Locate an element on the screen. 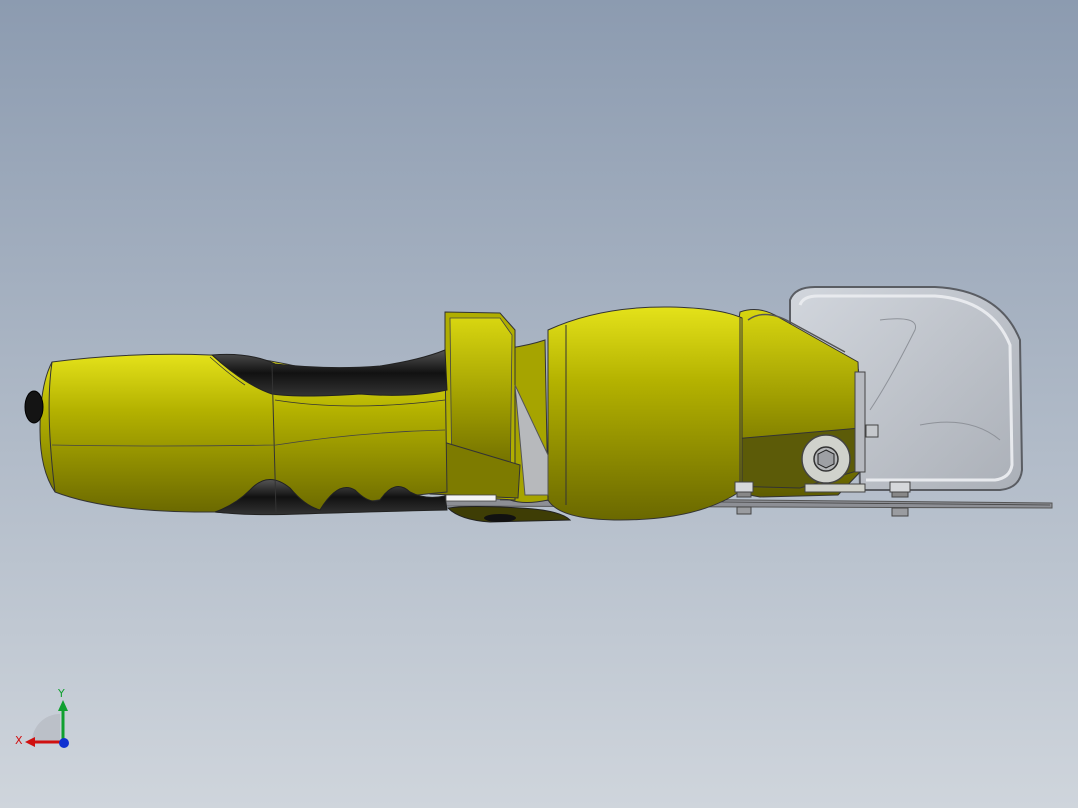 Image resolution: width=1078 pixels, height=812 pixels. orientation-triad: Y X is located at coordinates (45, 719).